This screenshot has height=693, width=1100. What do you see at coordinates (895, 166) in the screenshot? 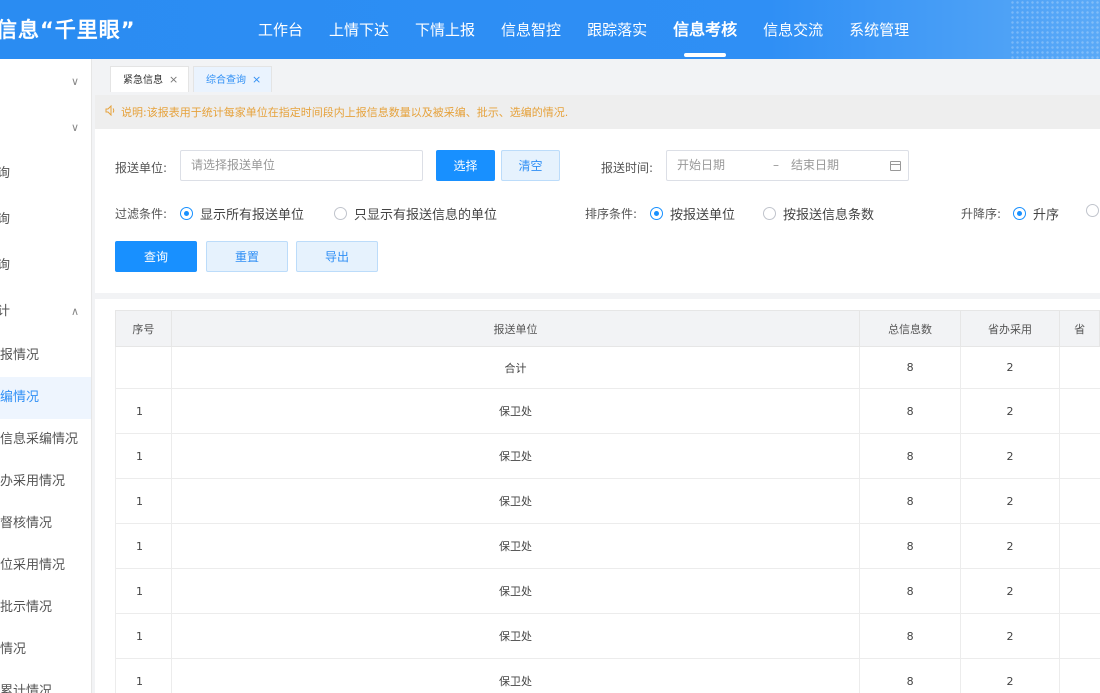
I see `calendar-icon` at bounding box center [895, 166].